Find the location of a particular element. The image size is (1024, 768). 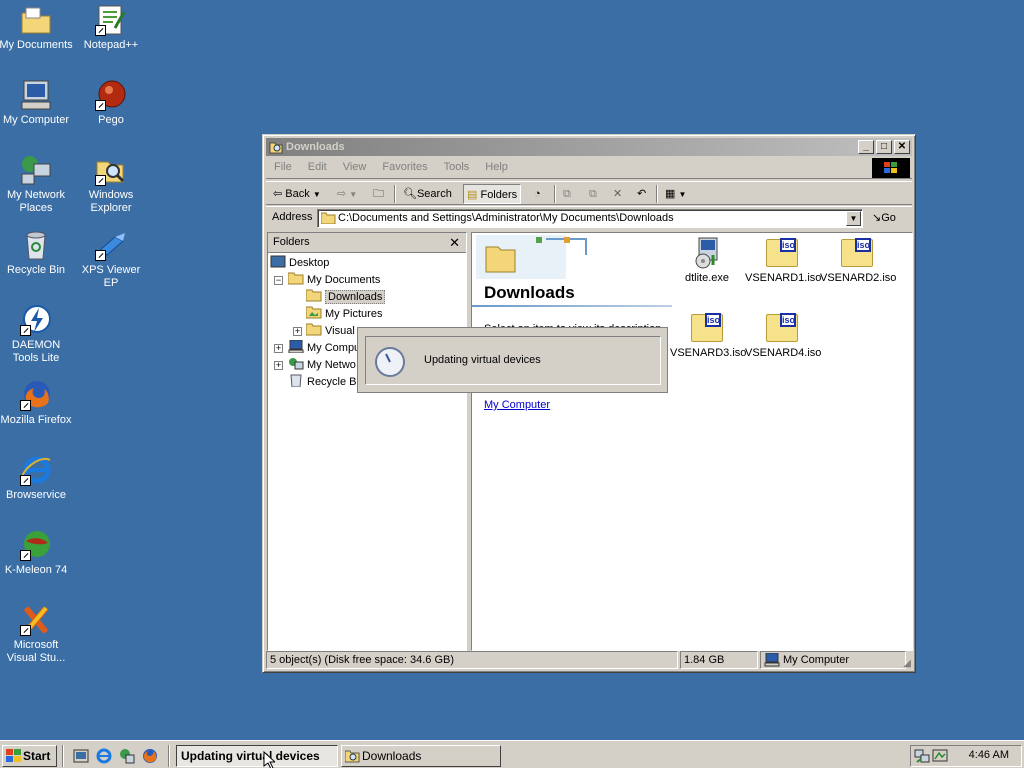

installer-icon is located at coordinates (707, 253).